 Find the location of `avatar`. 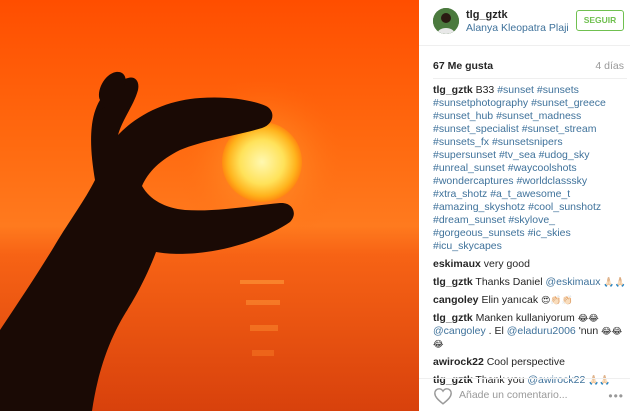

avatar is located at coordinates (446, 21).